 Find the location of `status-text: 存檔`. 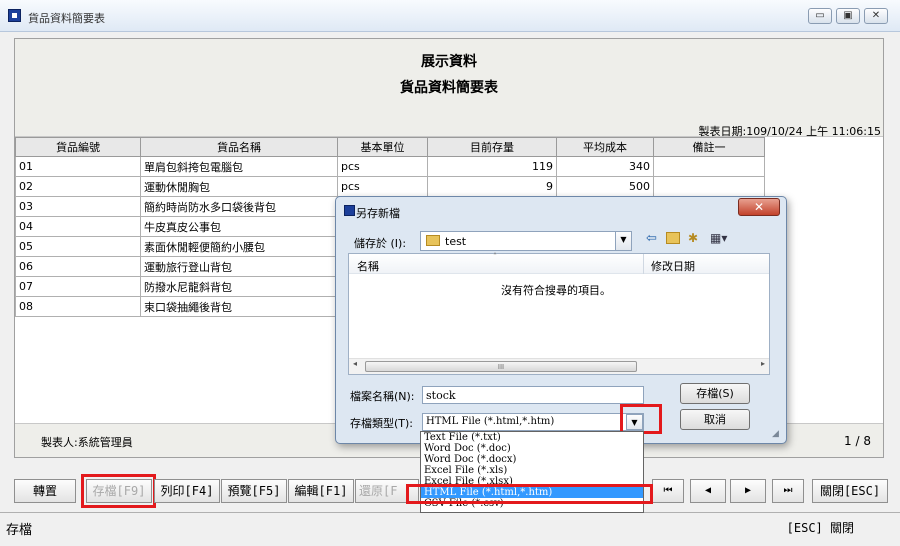

status-text: 存檔 is located at coordinates (19, 530).